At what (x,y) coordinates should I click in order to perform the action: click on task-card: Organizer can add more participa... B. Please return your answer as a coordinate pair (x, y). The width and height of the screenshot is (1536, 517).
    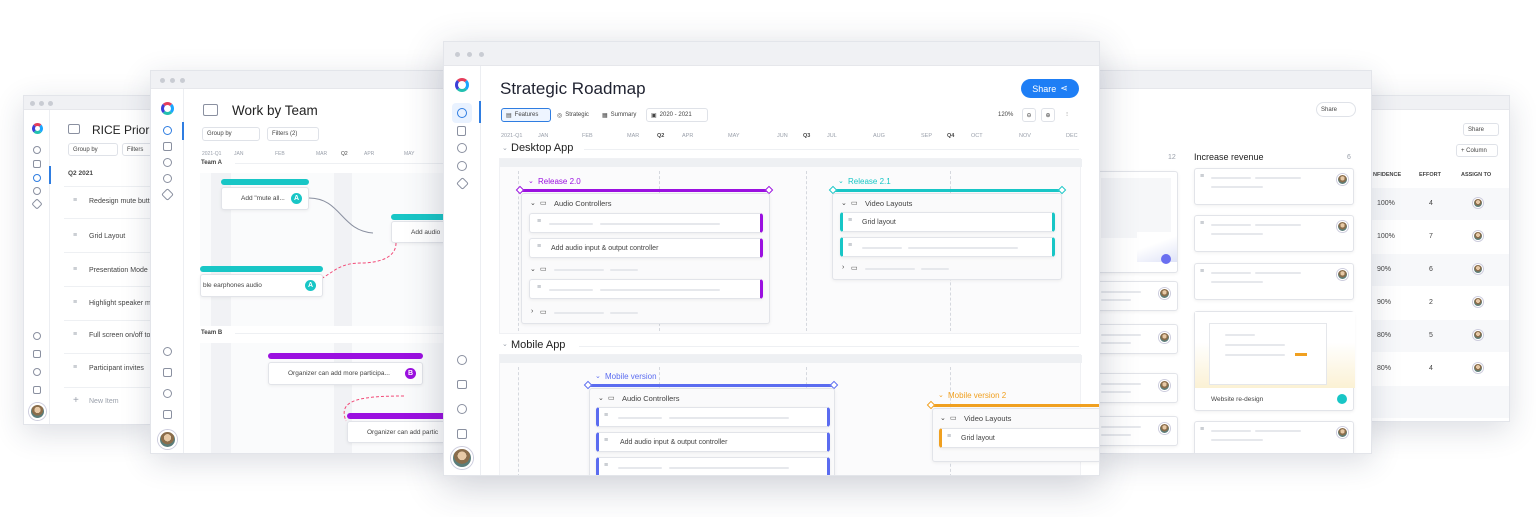
    Looking at the image, I should click on (345, 373).